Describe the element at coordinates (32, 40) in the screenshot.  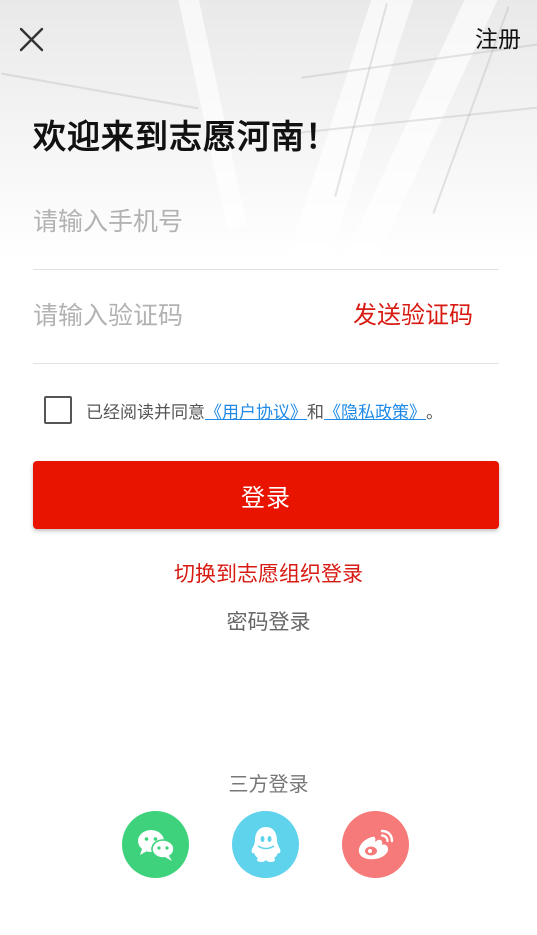
I see `close-icon` at that location.